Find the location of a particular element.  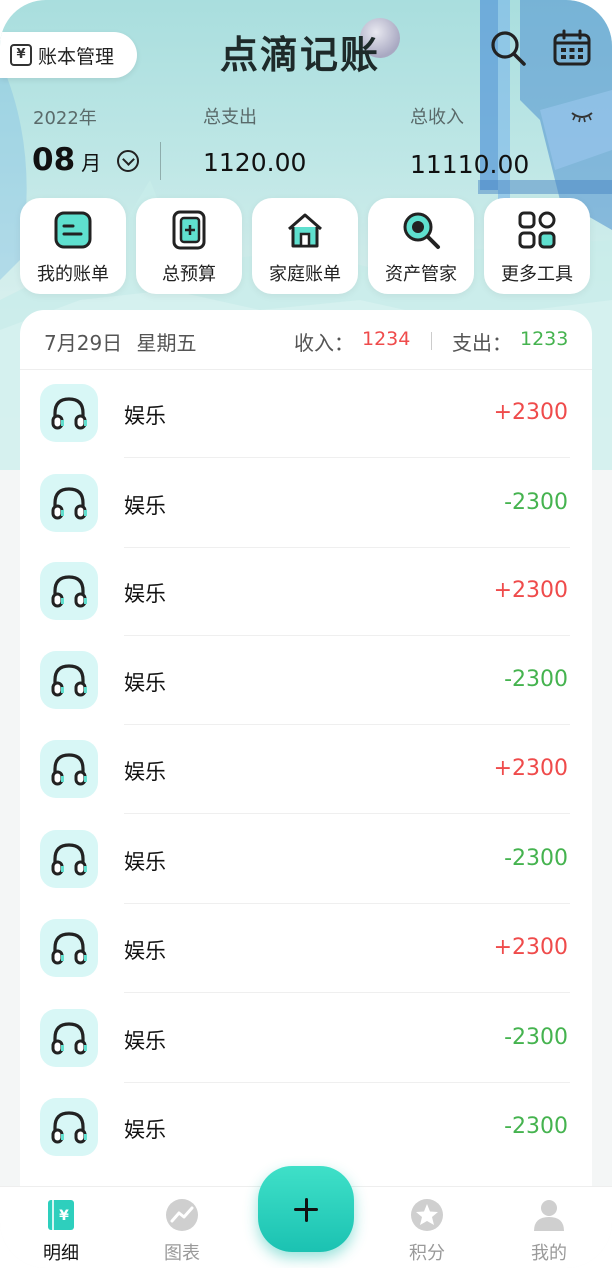

month-number: 08 is located at coordinates (54, 160).